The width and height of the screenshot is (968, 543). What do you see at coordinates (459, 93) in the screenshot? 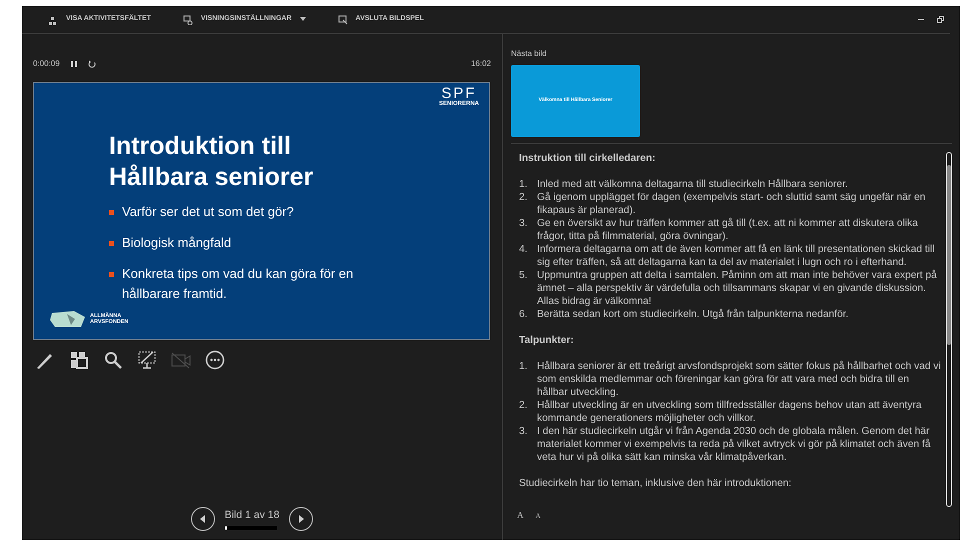
I see `logo-letters: SPF` at bounding box center [459, 93].